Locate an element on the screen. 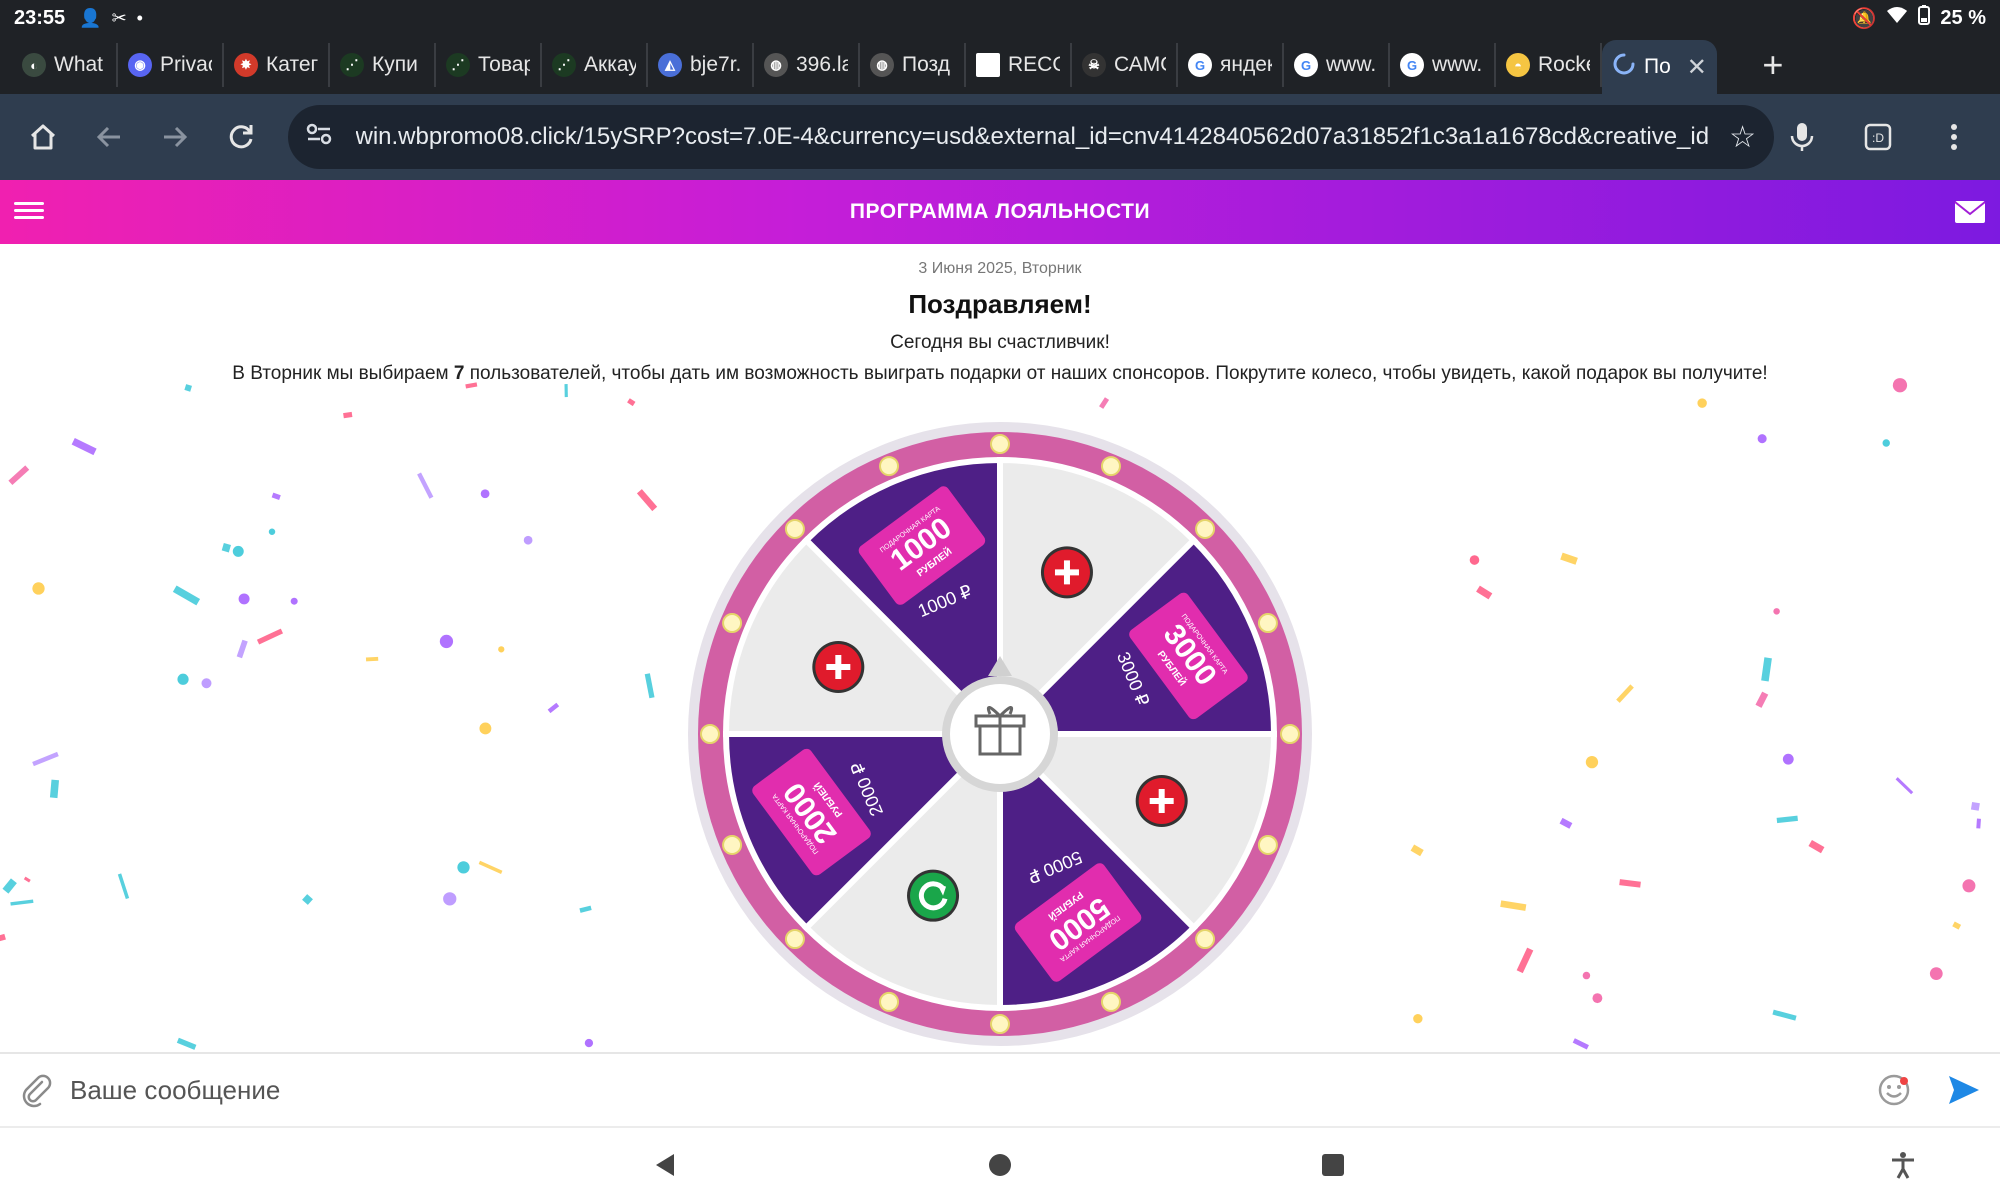  tab-item: ⋰ Аккау is located at coordinates (595, 65).